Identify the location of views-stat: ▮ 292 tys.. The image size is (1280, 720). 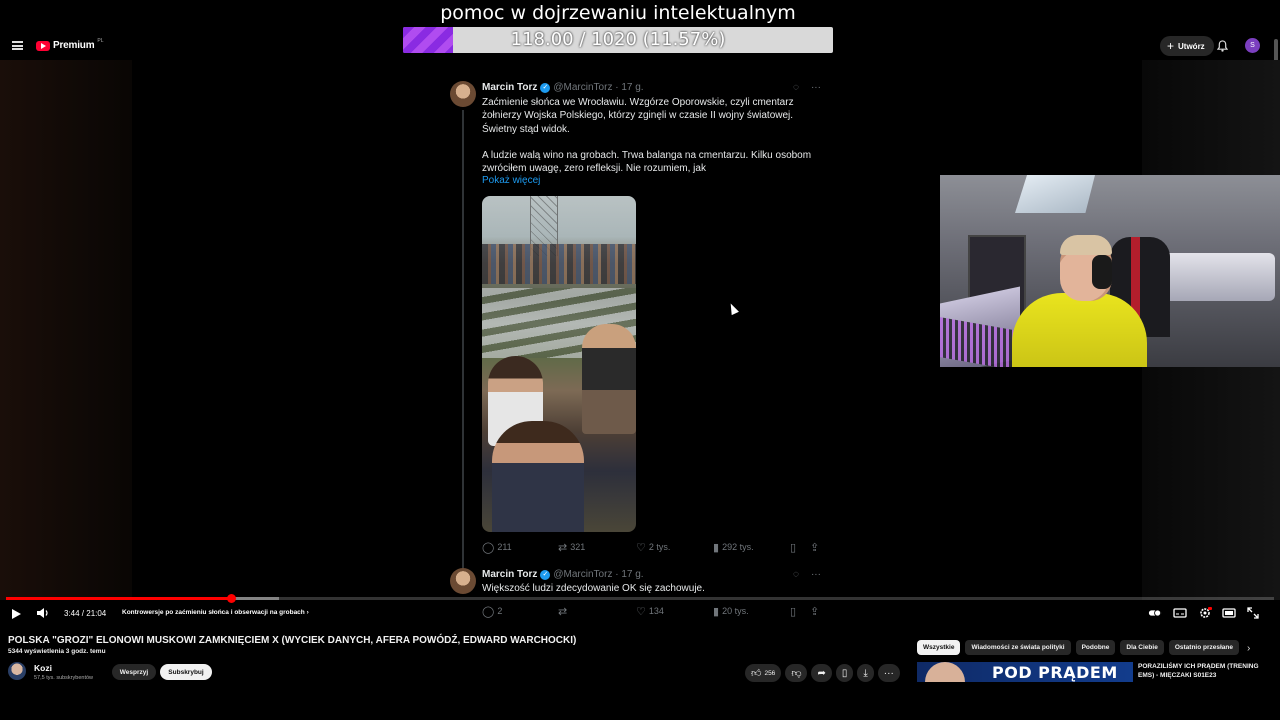
(733, 547).